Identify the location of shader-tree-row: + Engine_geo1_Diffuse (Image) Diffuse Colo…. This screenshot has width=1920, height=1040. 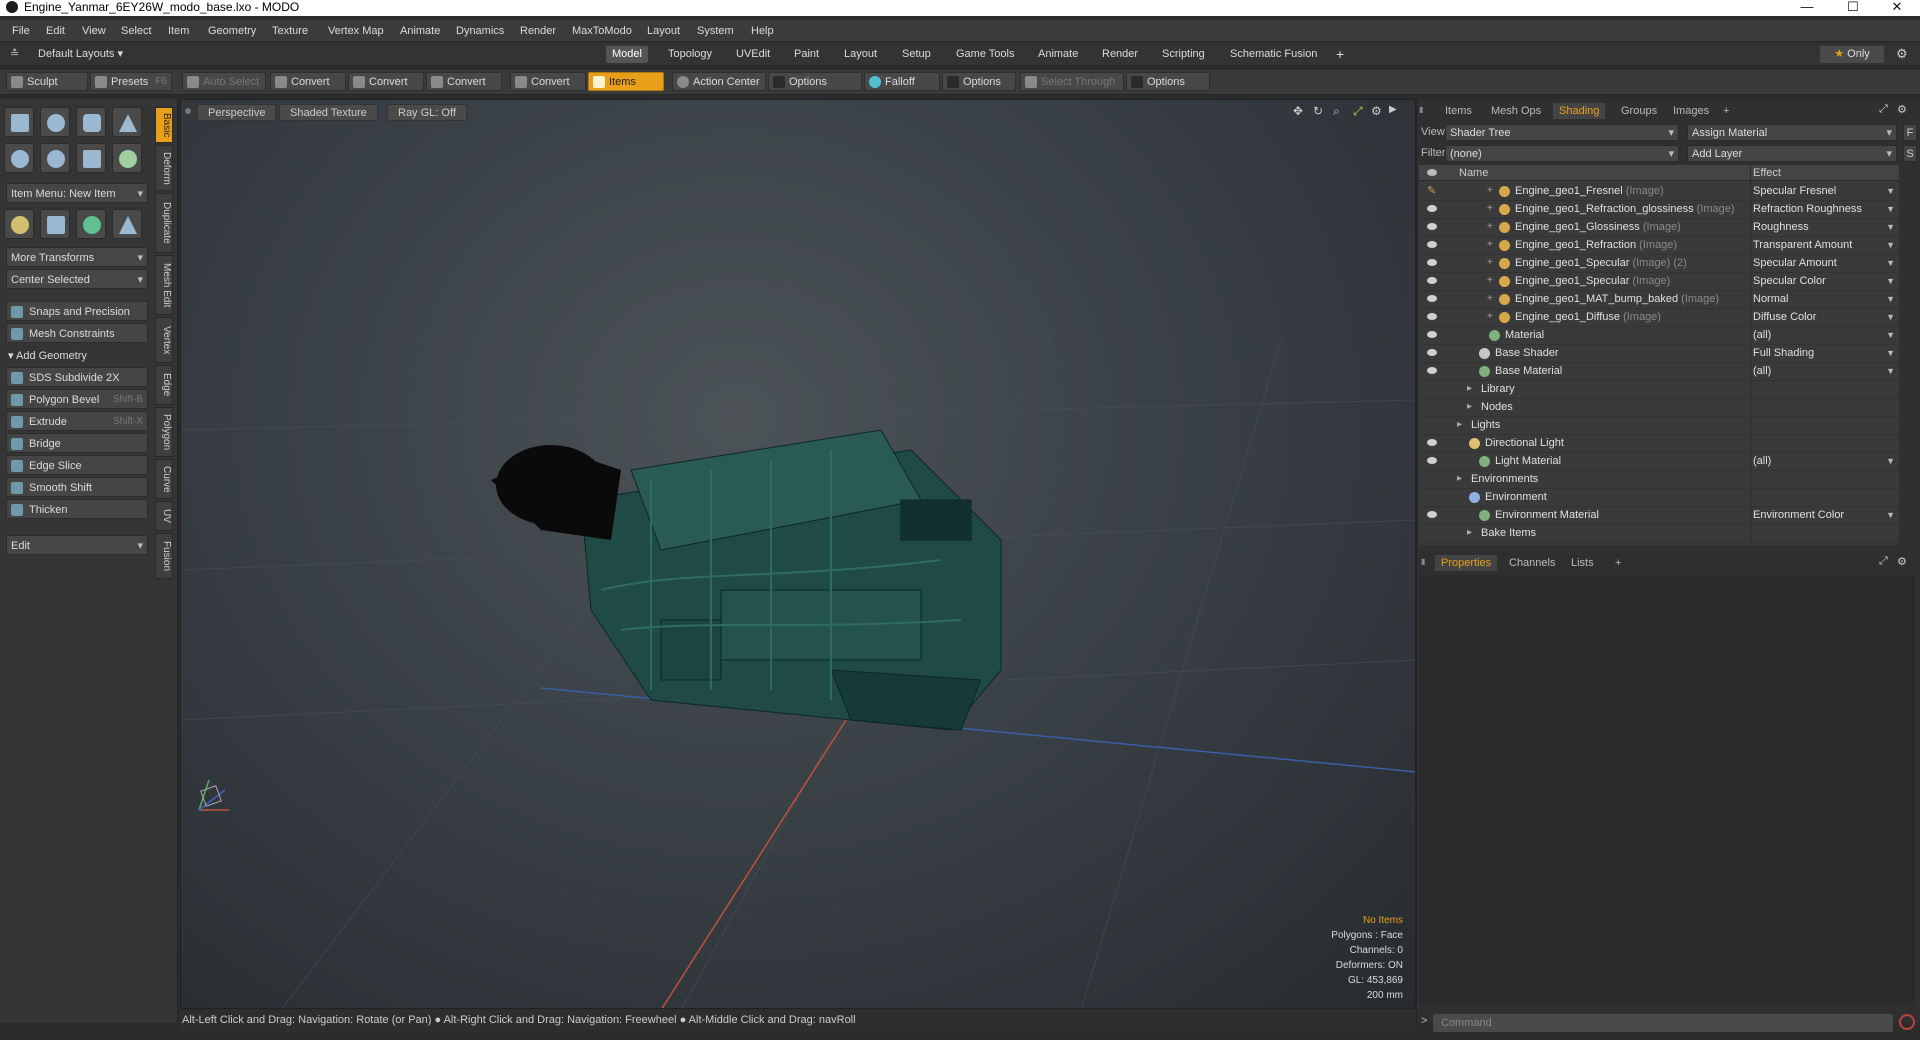
(1659, 318).